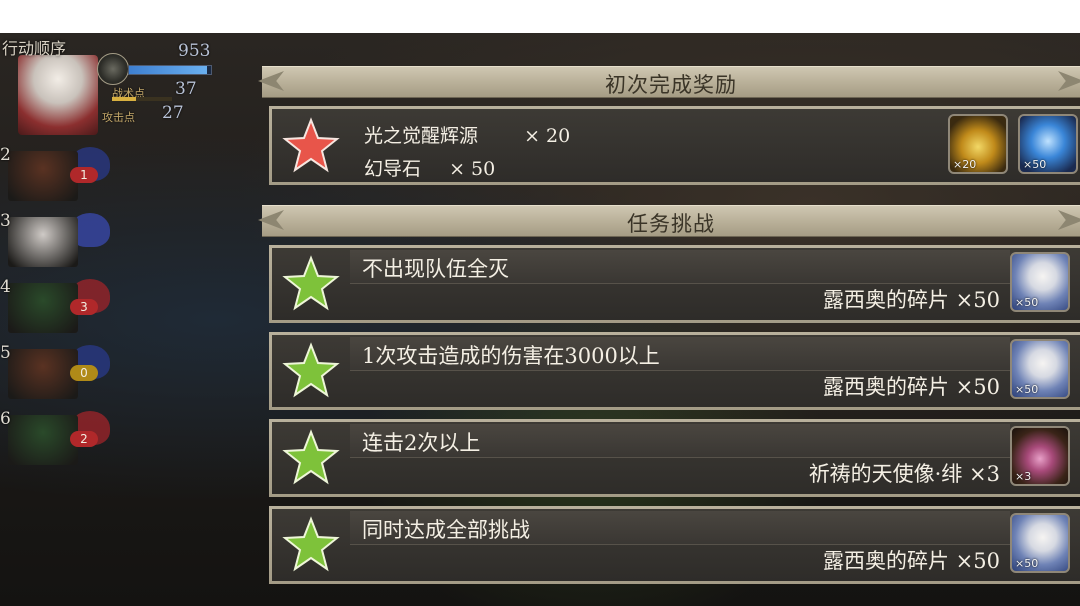 The image size is (1080, 606). I want to click on mission-row-inner: 连击2次以上祈祷的天使像·绯 ×3 ×3, so click(676, 458).